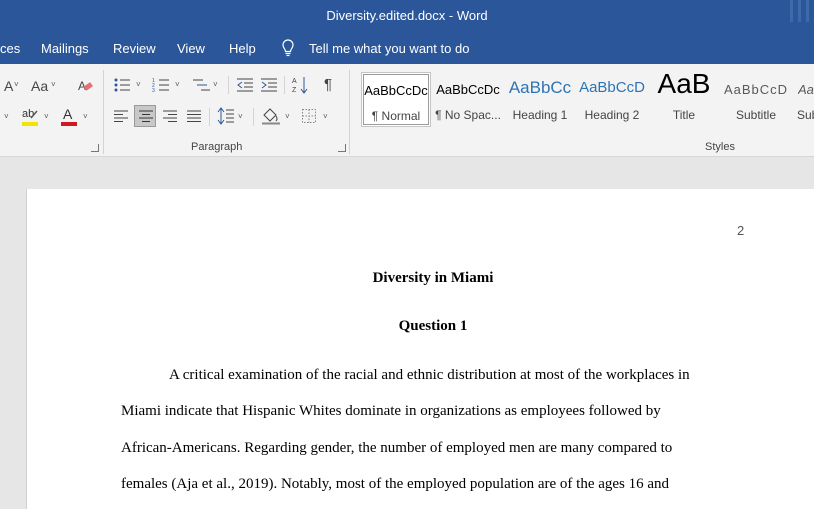  What do you see at coordinates (800, 11) in the screenshot?
I see `title-bar-decoration` at bounding box center [800, 11].